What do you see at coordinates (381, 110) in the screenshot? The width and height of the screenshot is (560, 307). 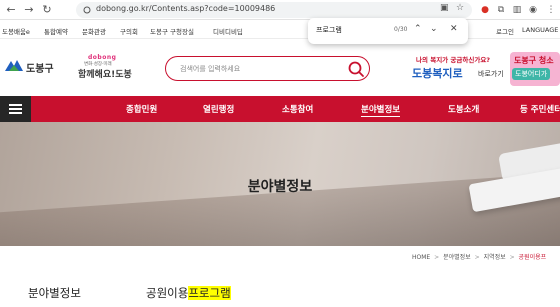 I see `nav-item-field-info: 분야별정보` at bounding box center [381, 110].